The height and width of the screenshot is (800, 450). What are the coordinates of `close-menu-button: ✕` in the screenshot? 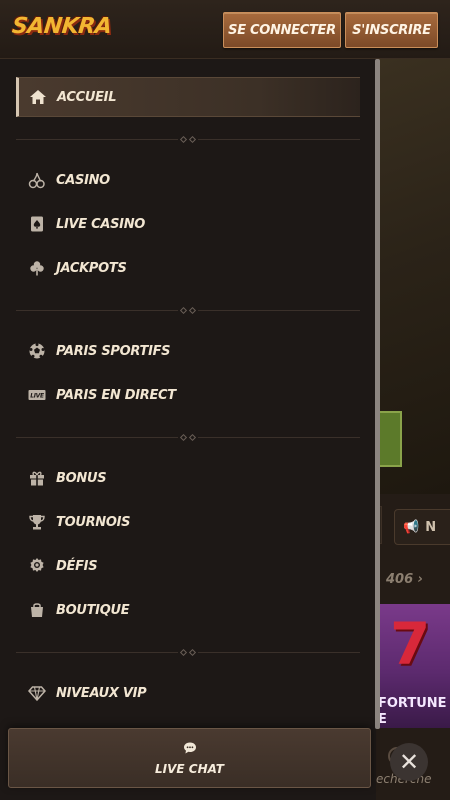 It's located at (409, 762).